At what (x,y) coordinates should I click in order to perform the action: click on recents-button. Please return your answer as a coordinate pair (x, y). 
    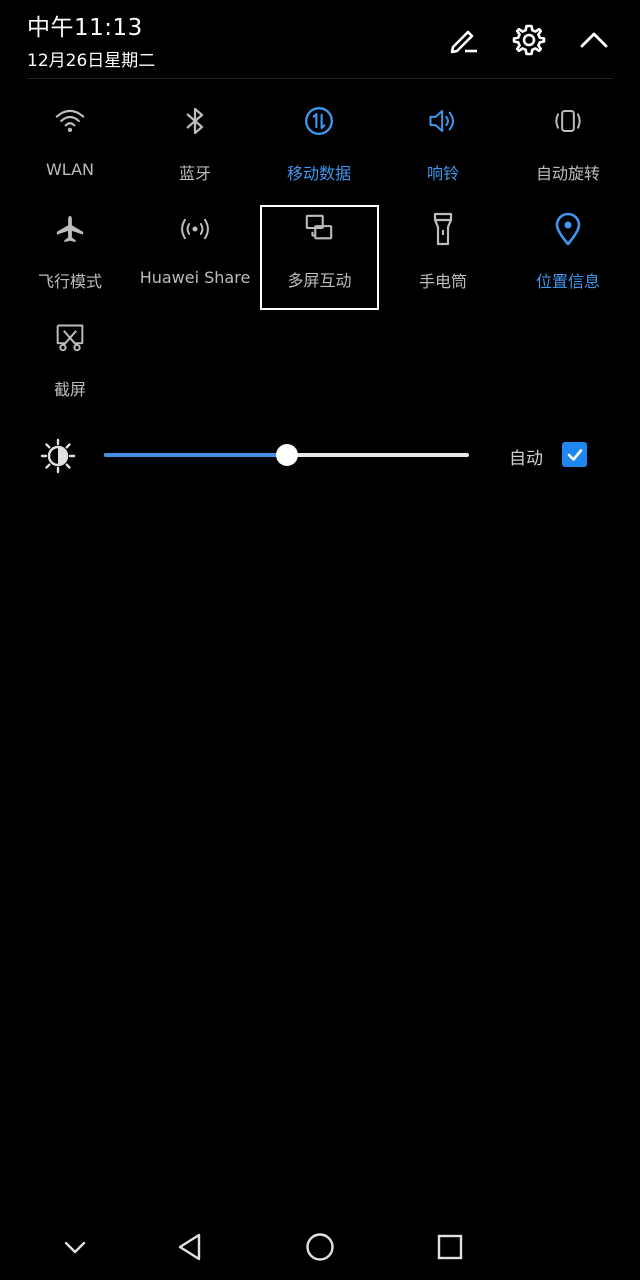
    Looking at the image, I should click on (450, 1247).